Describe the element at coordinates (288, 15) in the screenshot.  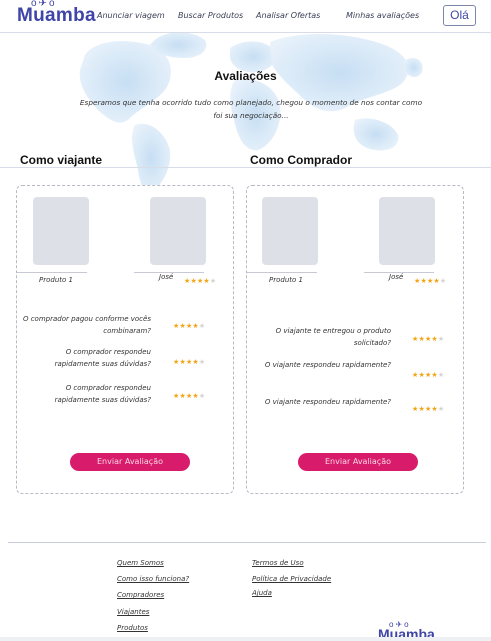
I see `nav-link-analisar-ofertas: Analisar Ofertas` at that location.